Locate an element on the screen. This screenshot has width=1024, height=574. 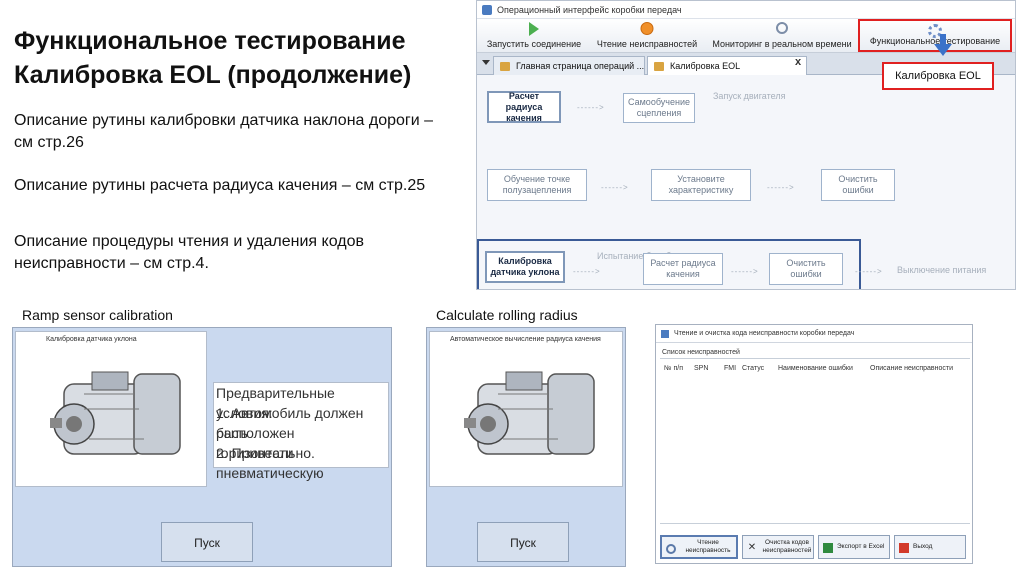
close-tab-icon: x is located at coordinates (798, 62).